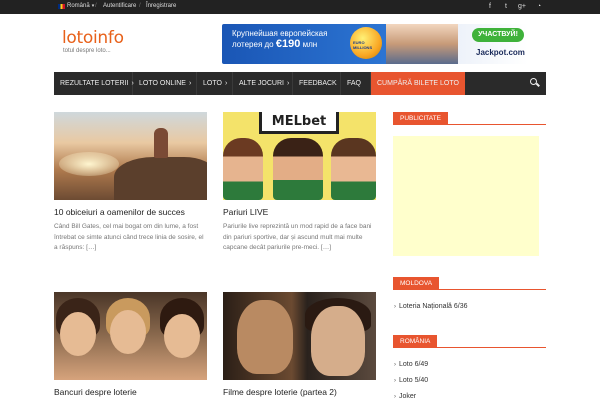 The height and width of the screenshot is (400, 600). Describe the element at coordinates (506, 6) in the screenshot. I see `twitter-icon: t` at that location.